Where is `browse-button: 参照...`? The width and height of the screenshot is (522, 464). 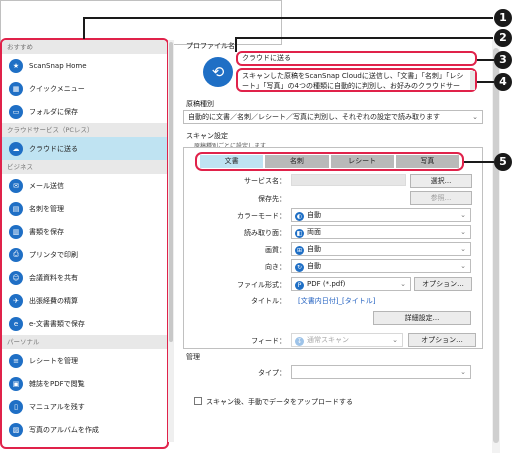
browse-button: 参照... is located at coordinates (441, 198).